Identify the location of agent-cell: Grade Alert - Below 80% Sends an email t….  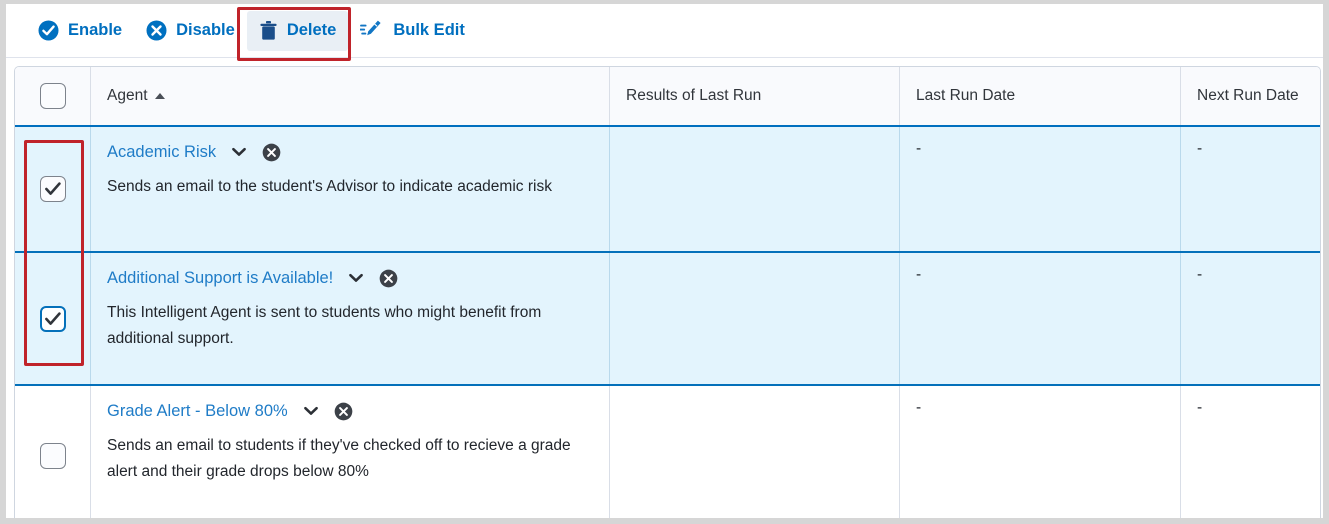
(350, 452).